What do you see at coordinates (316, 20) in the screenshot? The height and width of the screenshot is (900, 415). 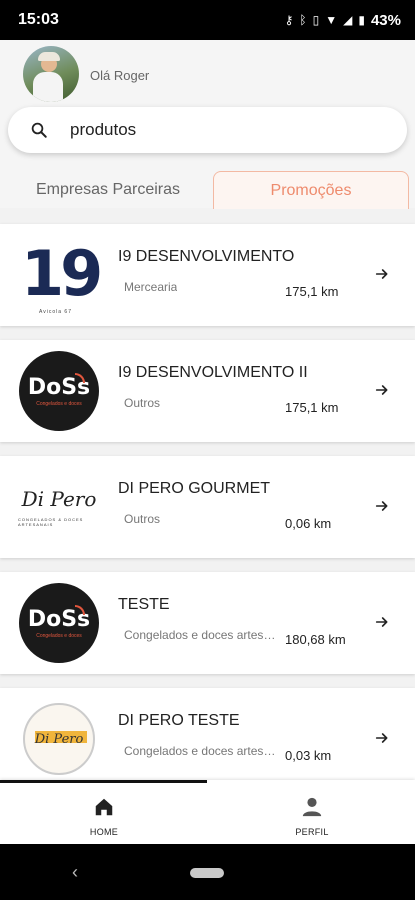 I see `vibrate-icon: ▯` at bounding box center [316, 20].